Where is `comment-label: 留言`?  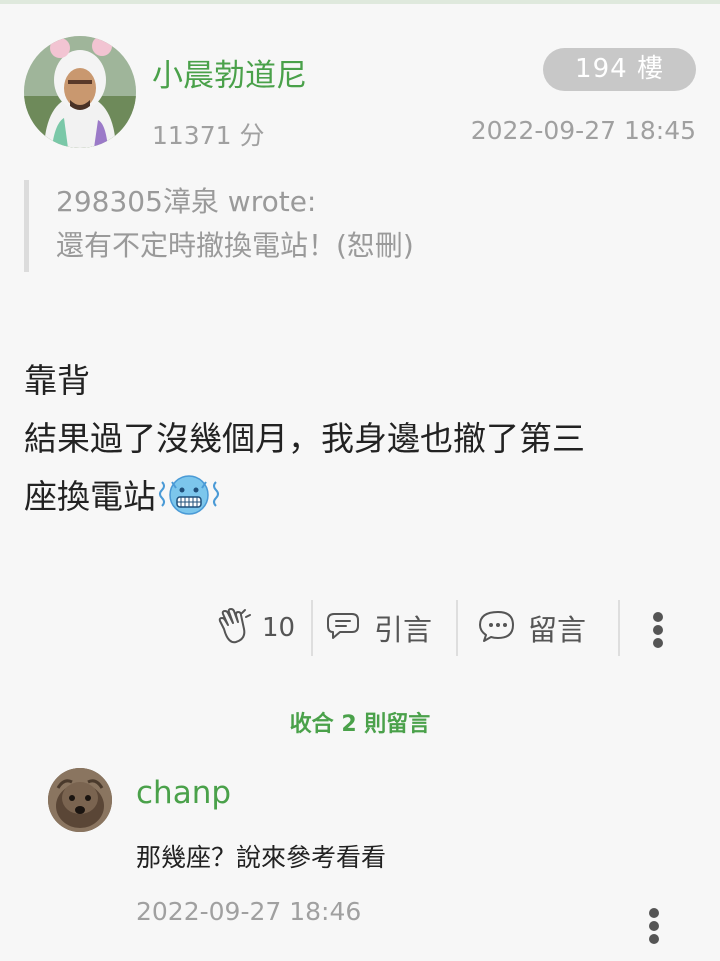
comment-label: 留言 is located at coordinates (557, 630).